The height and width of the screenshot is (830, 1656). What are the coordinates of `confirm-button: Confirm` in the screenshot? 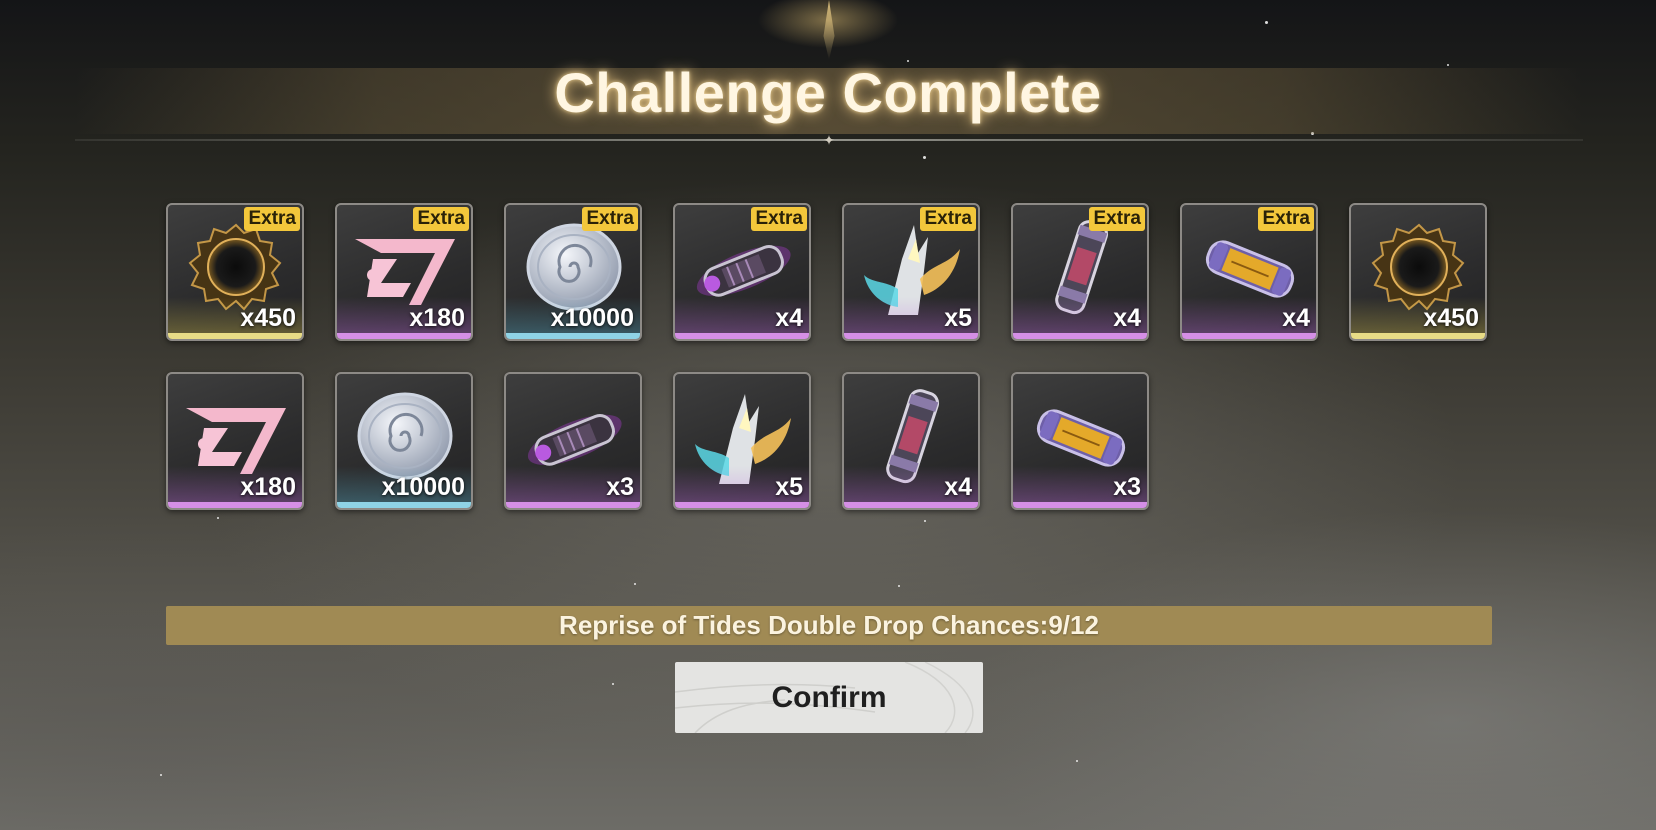 It's located at (829, 697).